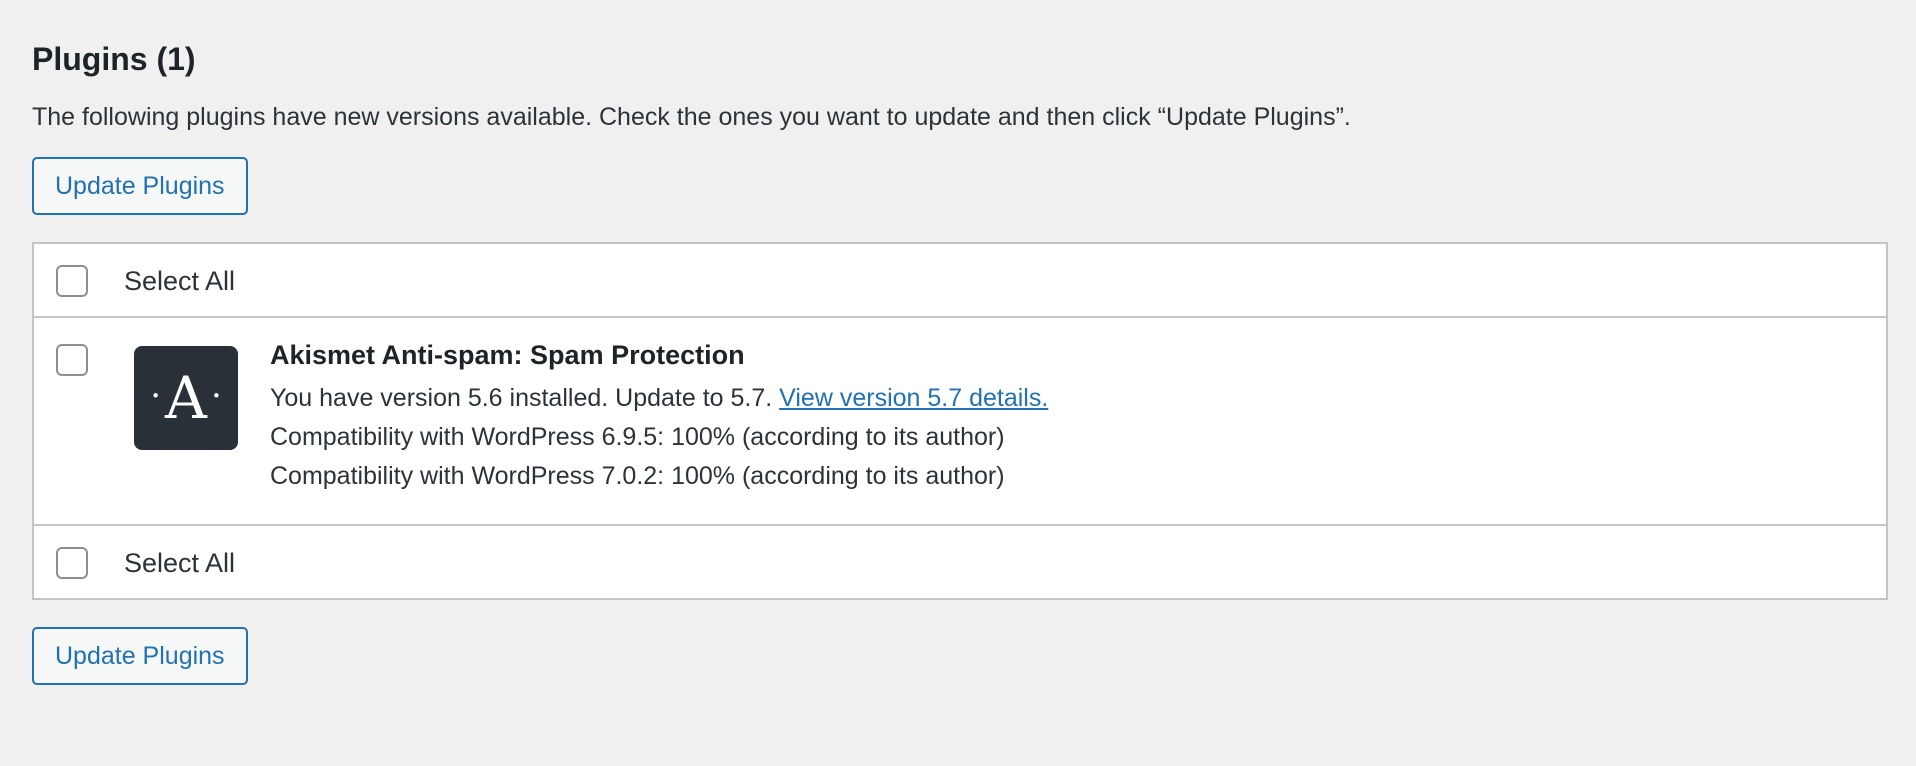 The image size is (1916, 766). I want to click on page-title: Plugins (1), so click(114, 59).